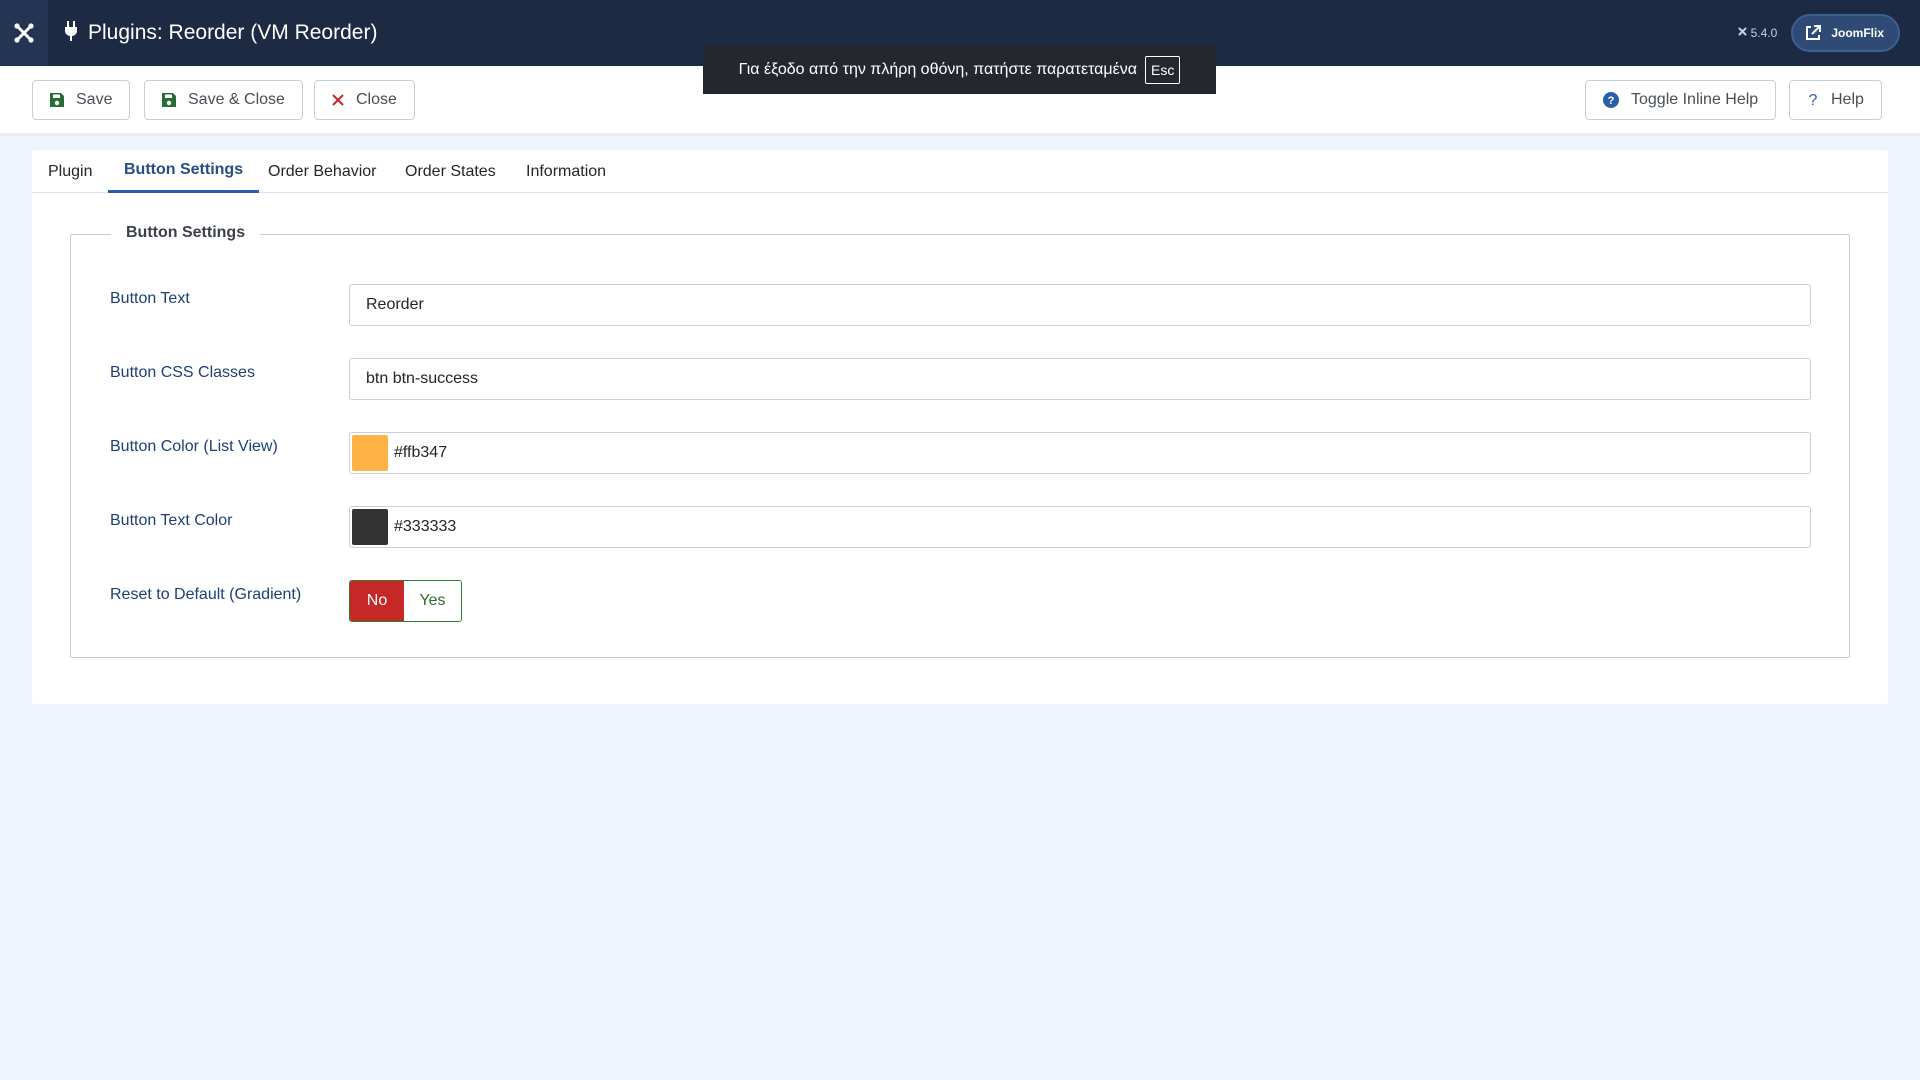 The width and height of the screenshot is (1920, 1080). I want to click on button-color-value: #ffb347, so click(421, 452).